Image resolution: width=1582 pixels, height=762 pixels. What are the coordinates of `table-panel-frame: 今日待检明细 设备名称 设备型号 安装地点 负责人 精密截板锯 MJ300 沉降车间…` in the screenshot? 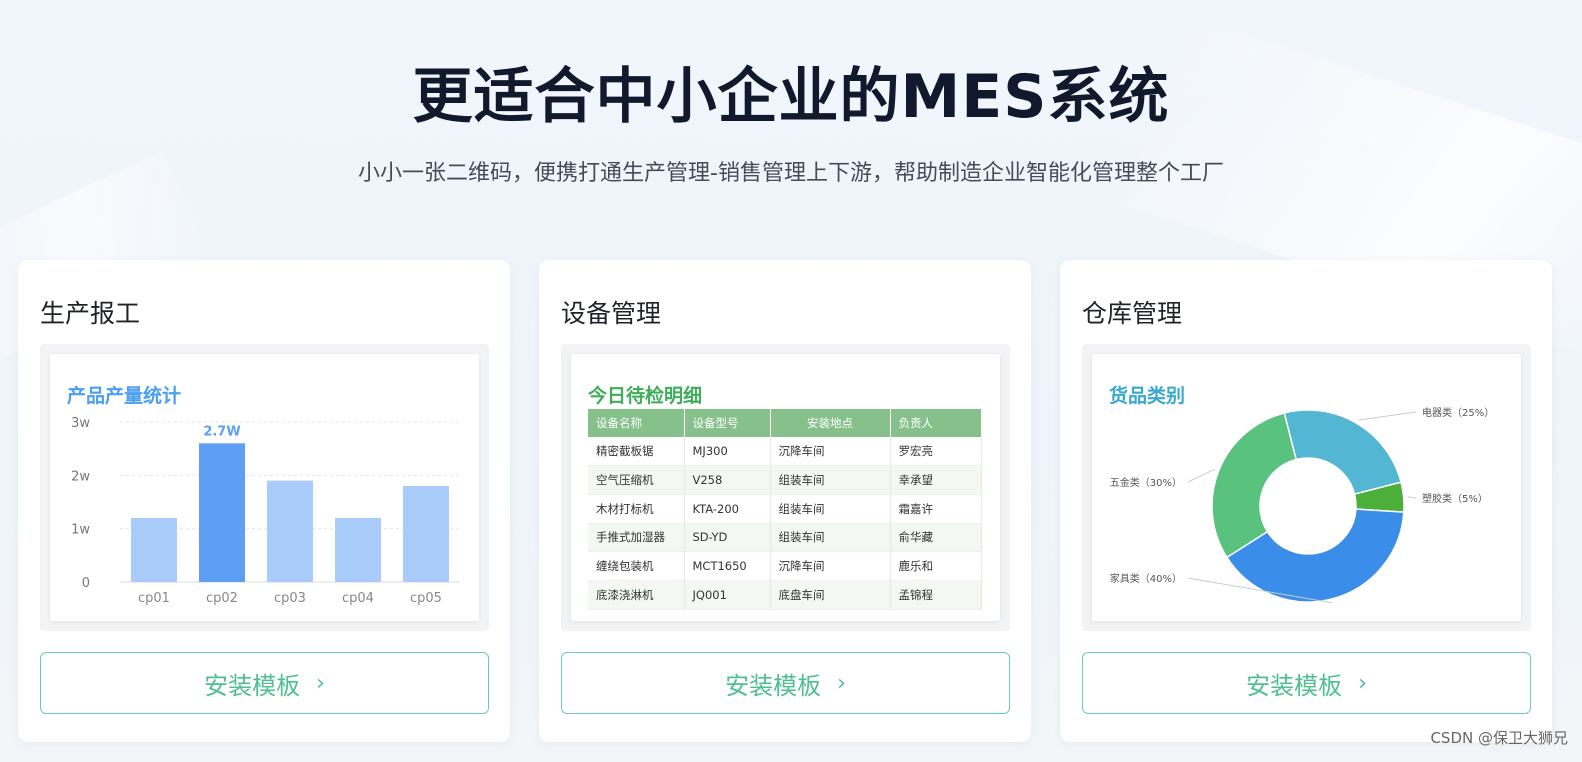 It's located at (785, 487).